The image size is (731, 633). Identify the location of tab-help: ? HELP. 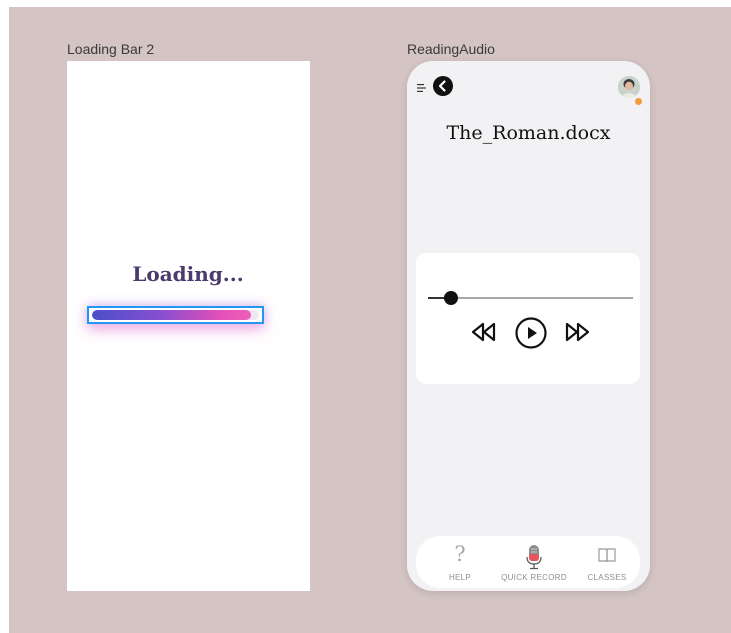
(460, 562).